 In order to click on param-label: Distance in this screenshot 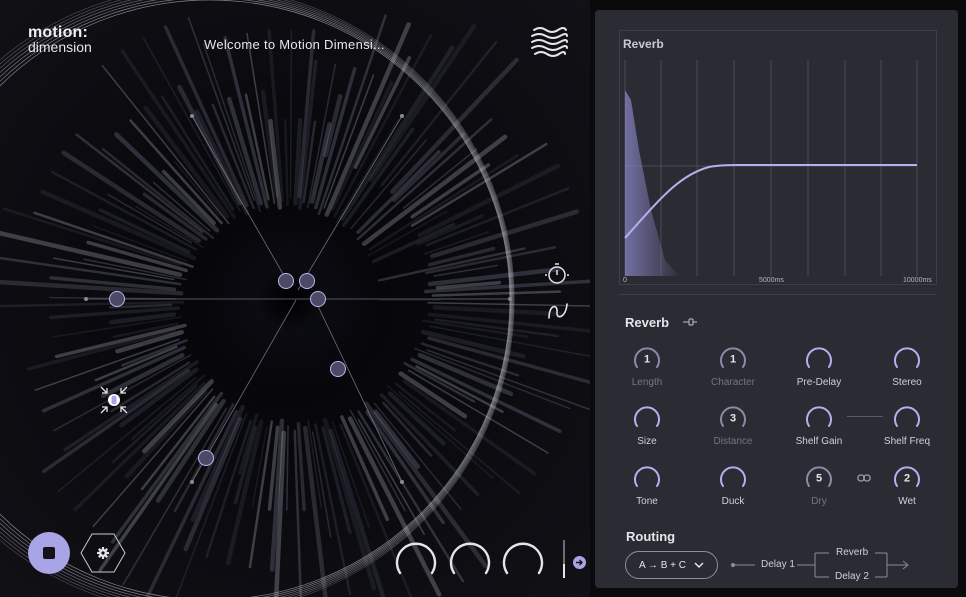, I will do `click(733, 441)`.